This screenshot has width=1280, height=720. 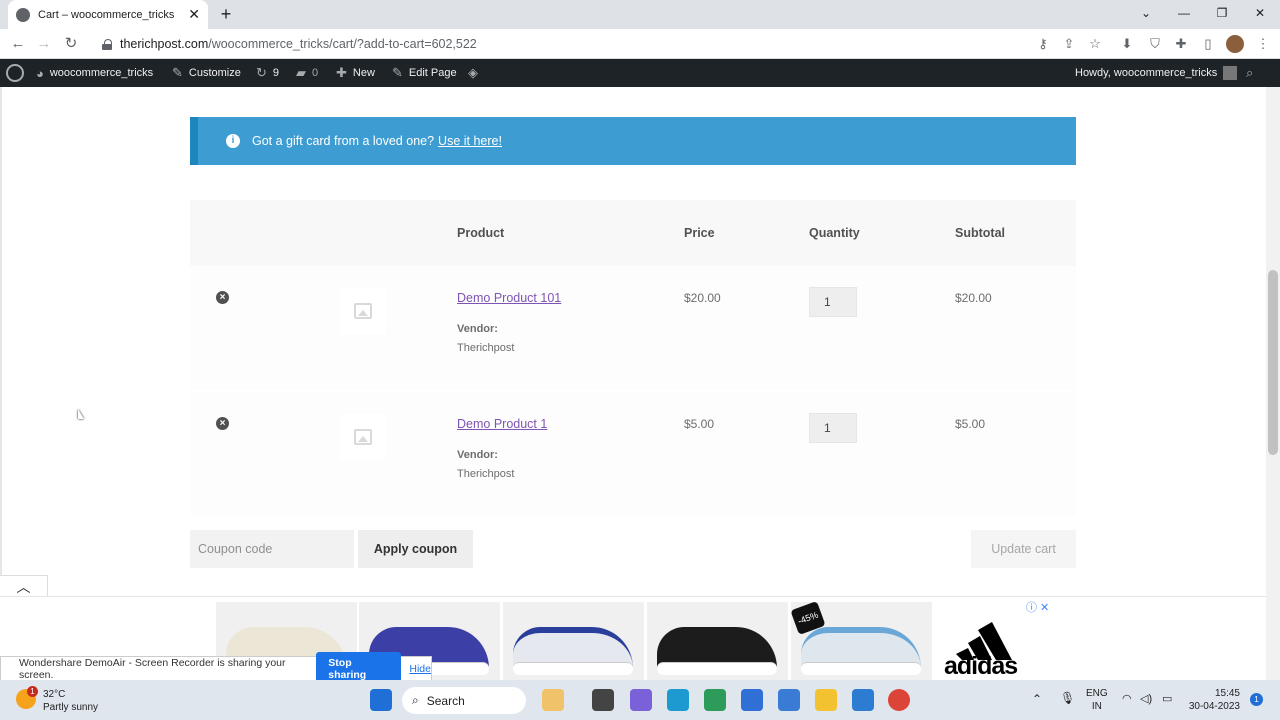 I want to click on header-quantity: Quantity, so click(x=834, y=233).